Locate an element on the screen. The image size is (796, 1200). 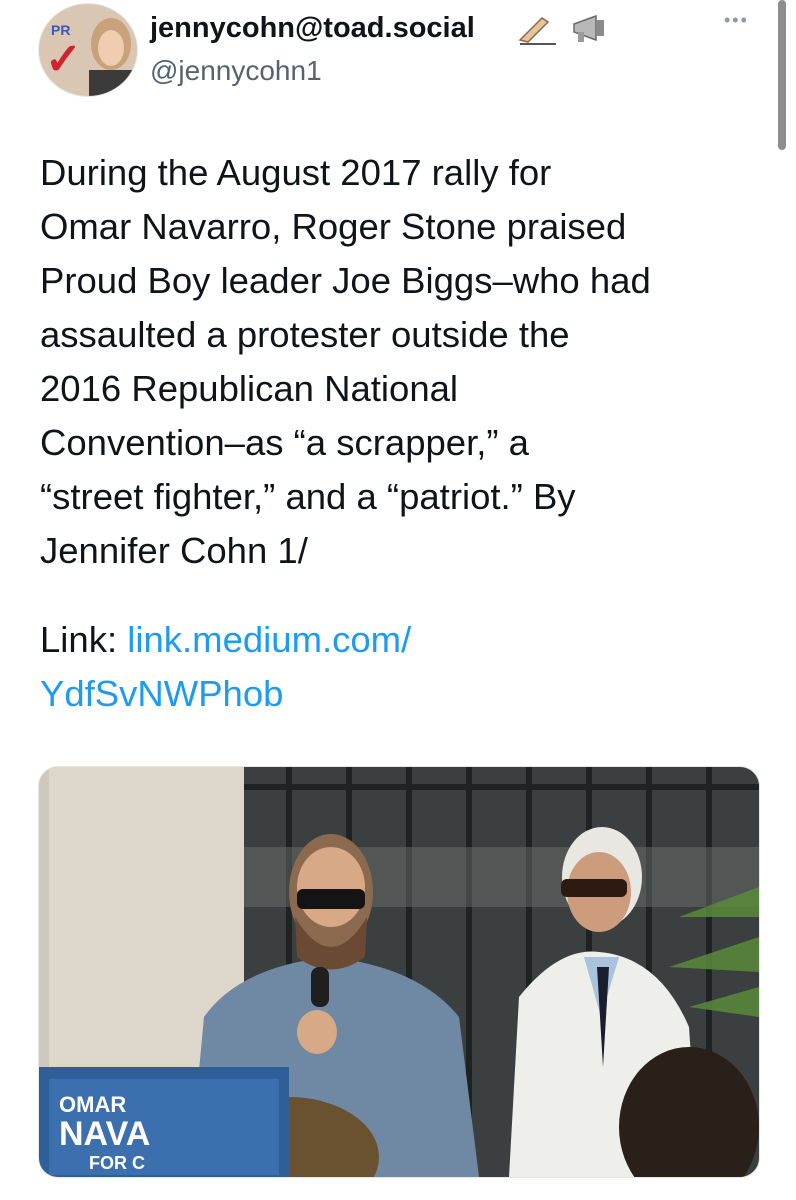
tweet-link-block: Link: link.medium.com/ YdfSvNWPhob is located at coordinates (410, 667).